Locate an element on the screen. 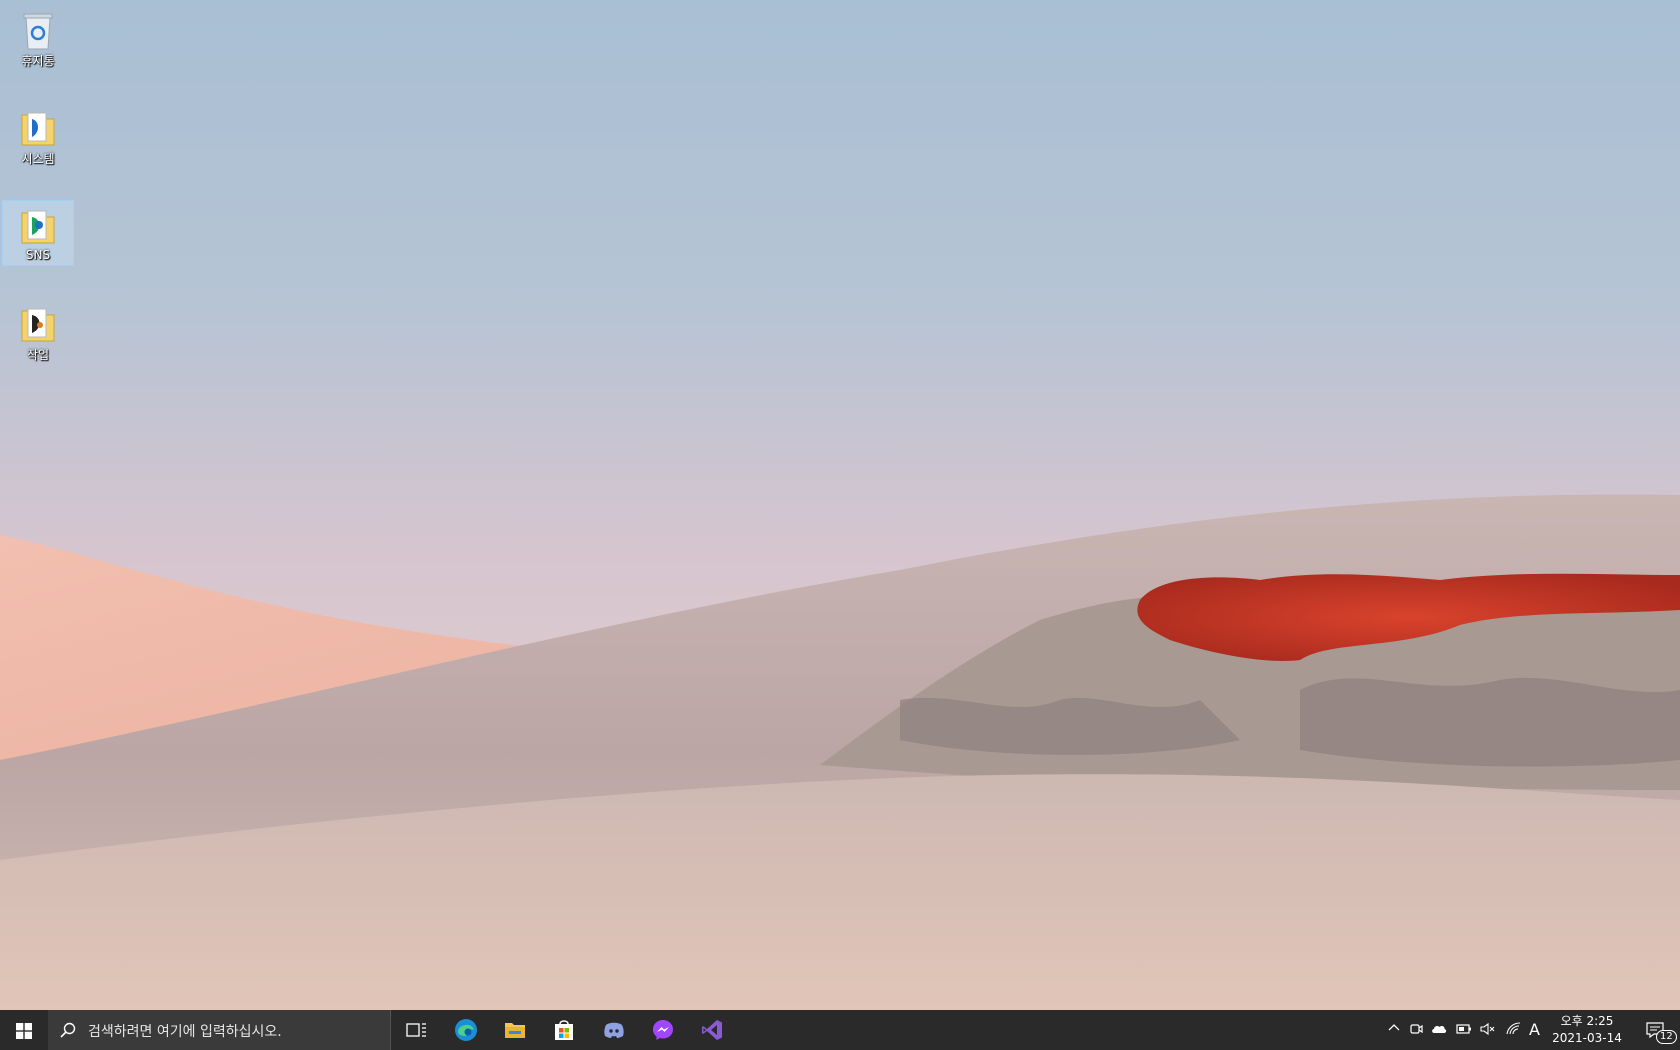 This screenshot has width=1680, height=1050. store-icon is located at coordinates (564, 1030).